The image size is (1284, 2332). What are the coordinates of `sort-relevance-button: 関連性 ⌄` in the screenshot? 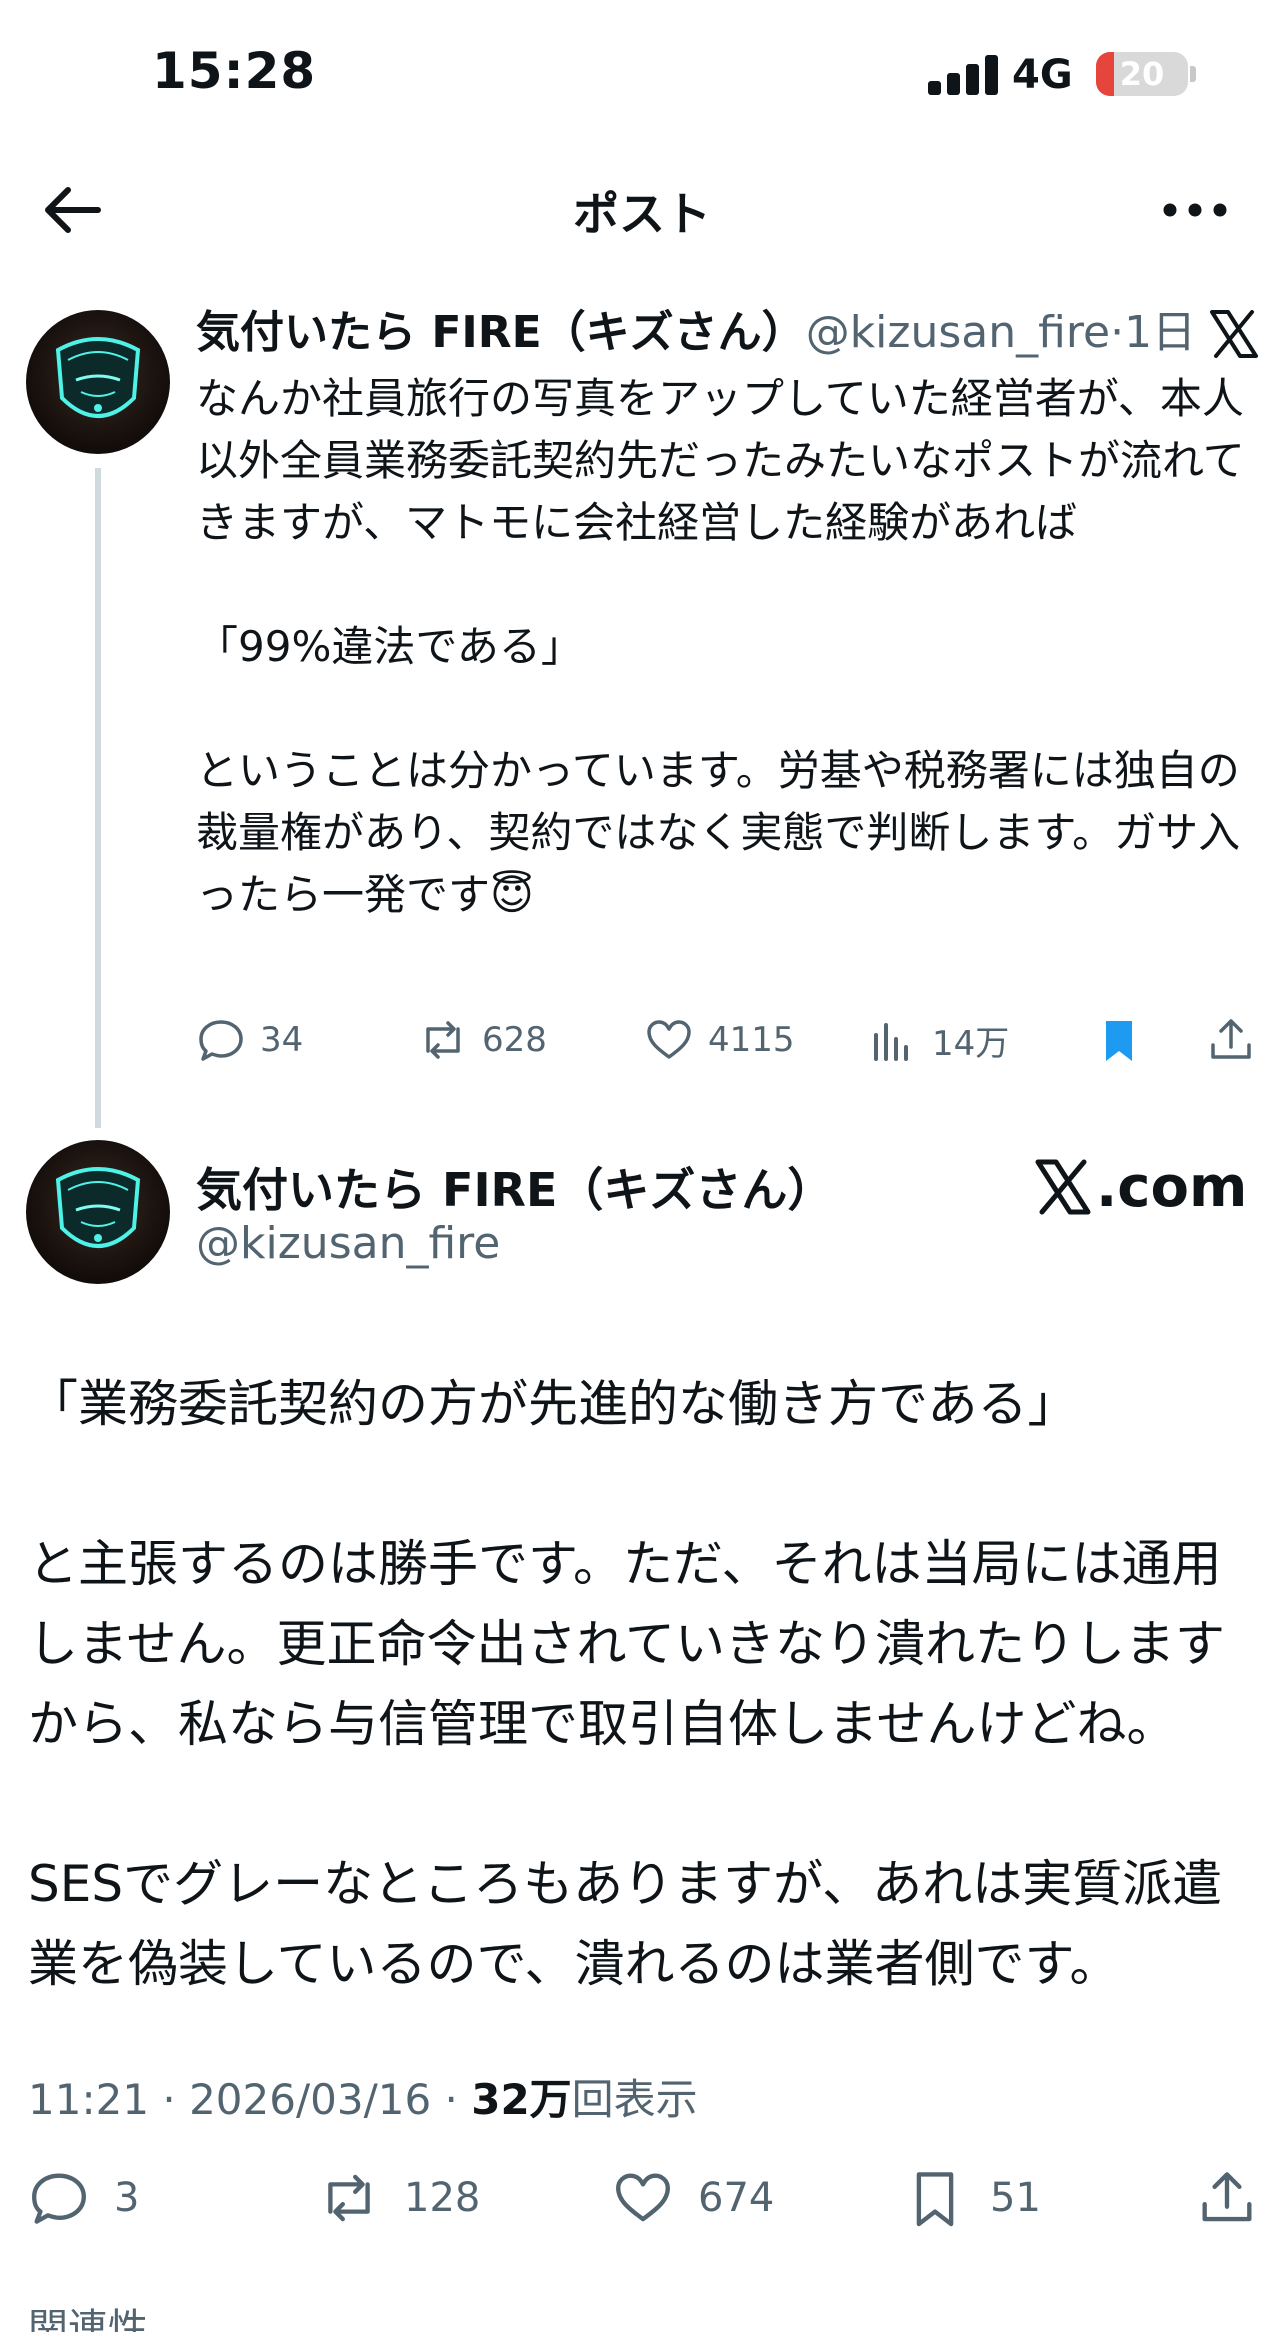 It's located at (111, 2314).